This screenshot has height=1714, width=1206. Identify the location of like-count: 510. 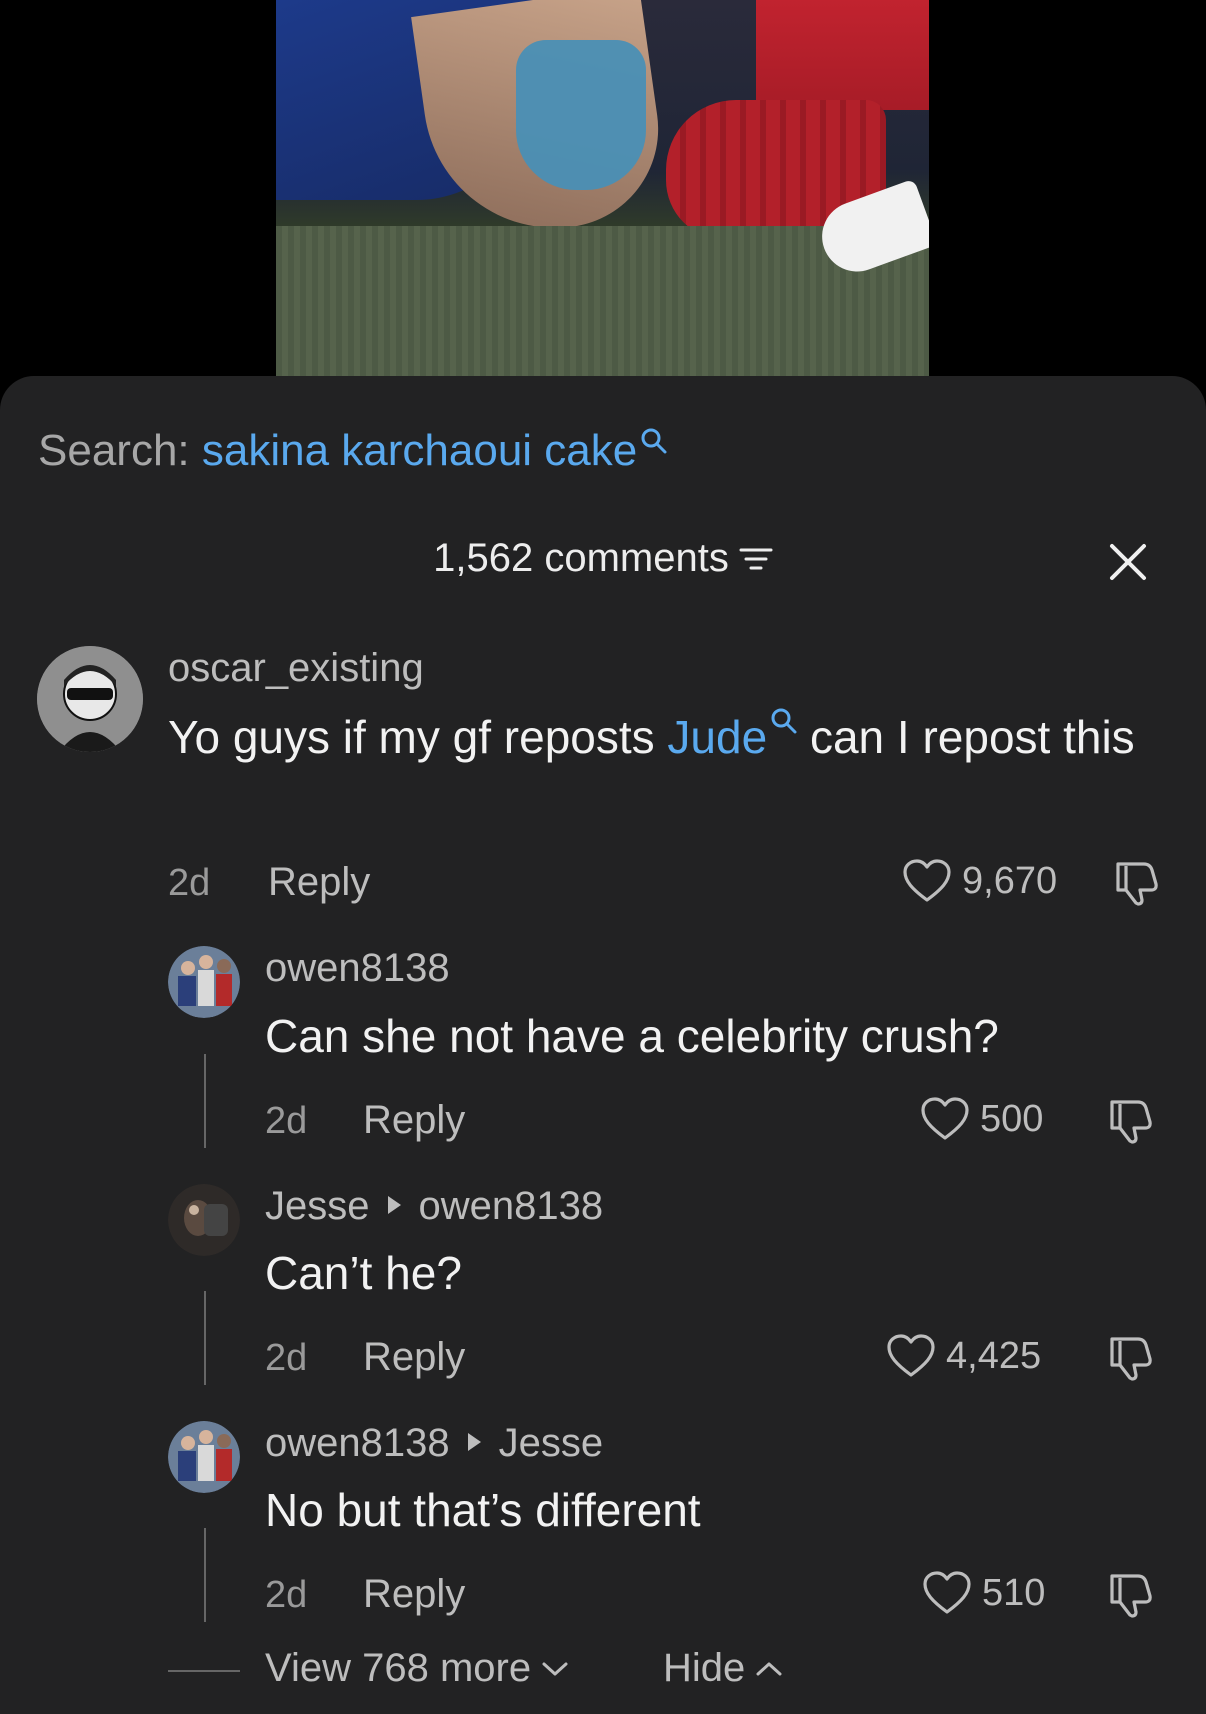
(1014, 1592).